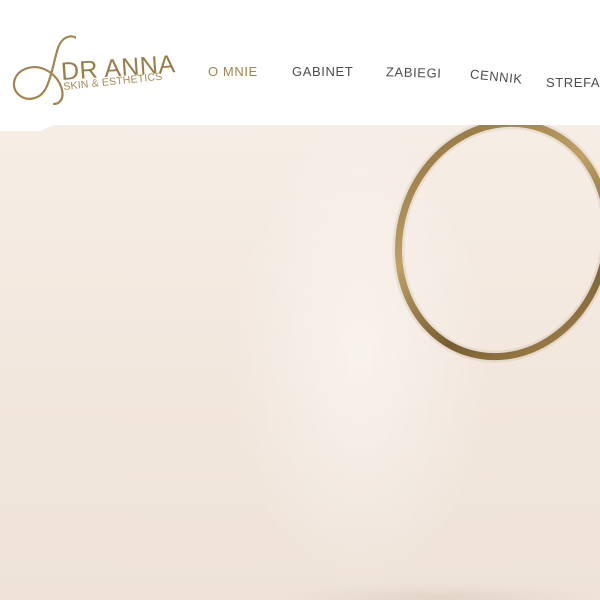 The width and height of the screenshot is (600, 600). Describe the element at coordinates (440, 591) in the screenshot. I see `hero-shadow` at that location.